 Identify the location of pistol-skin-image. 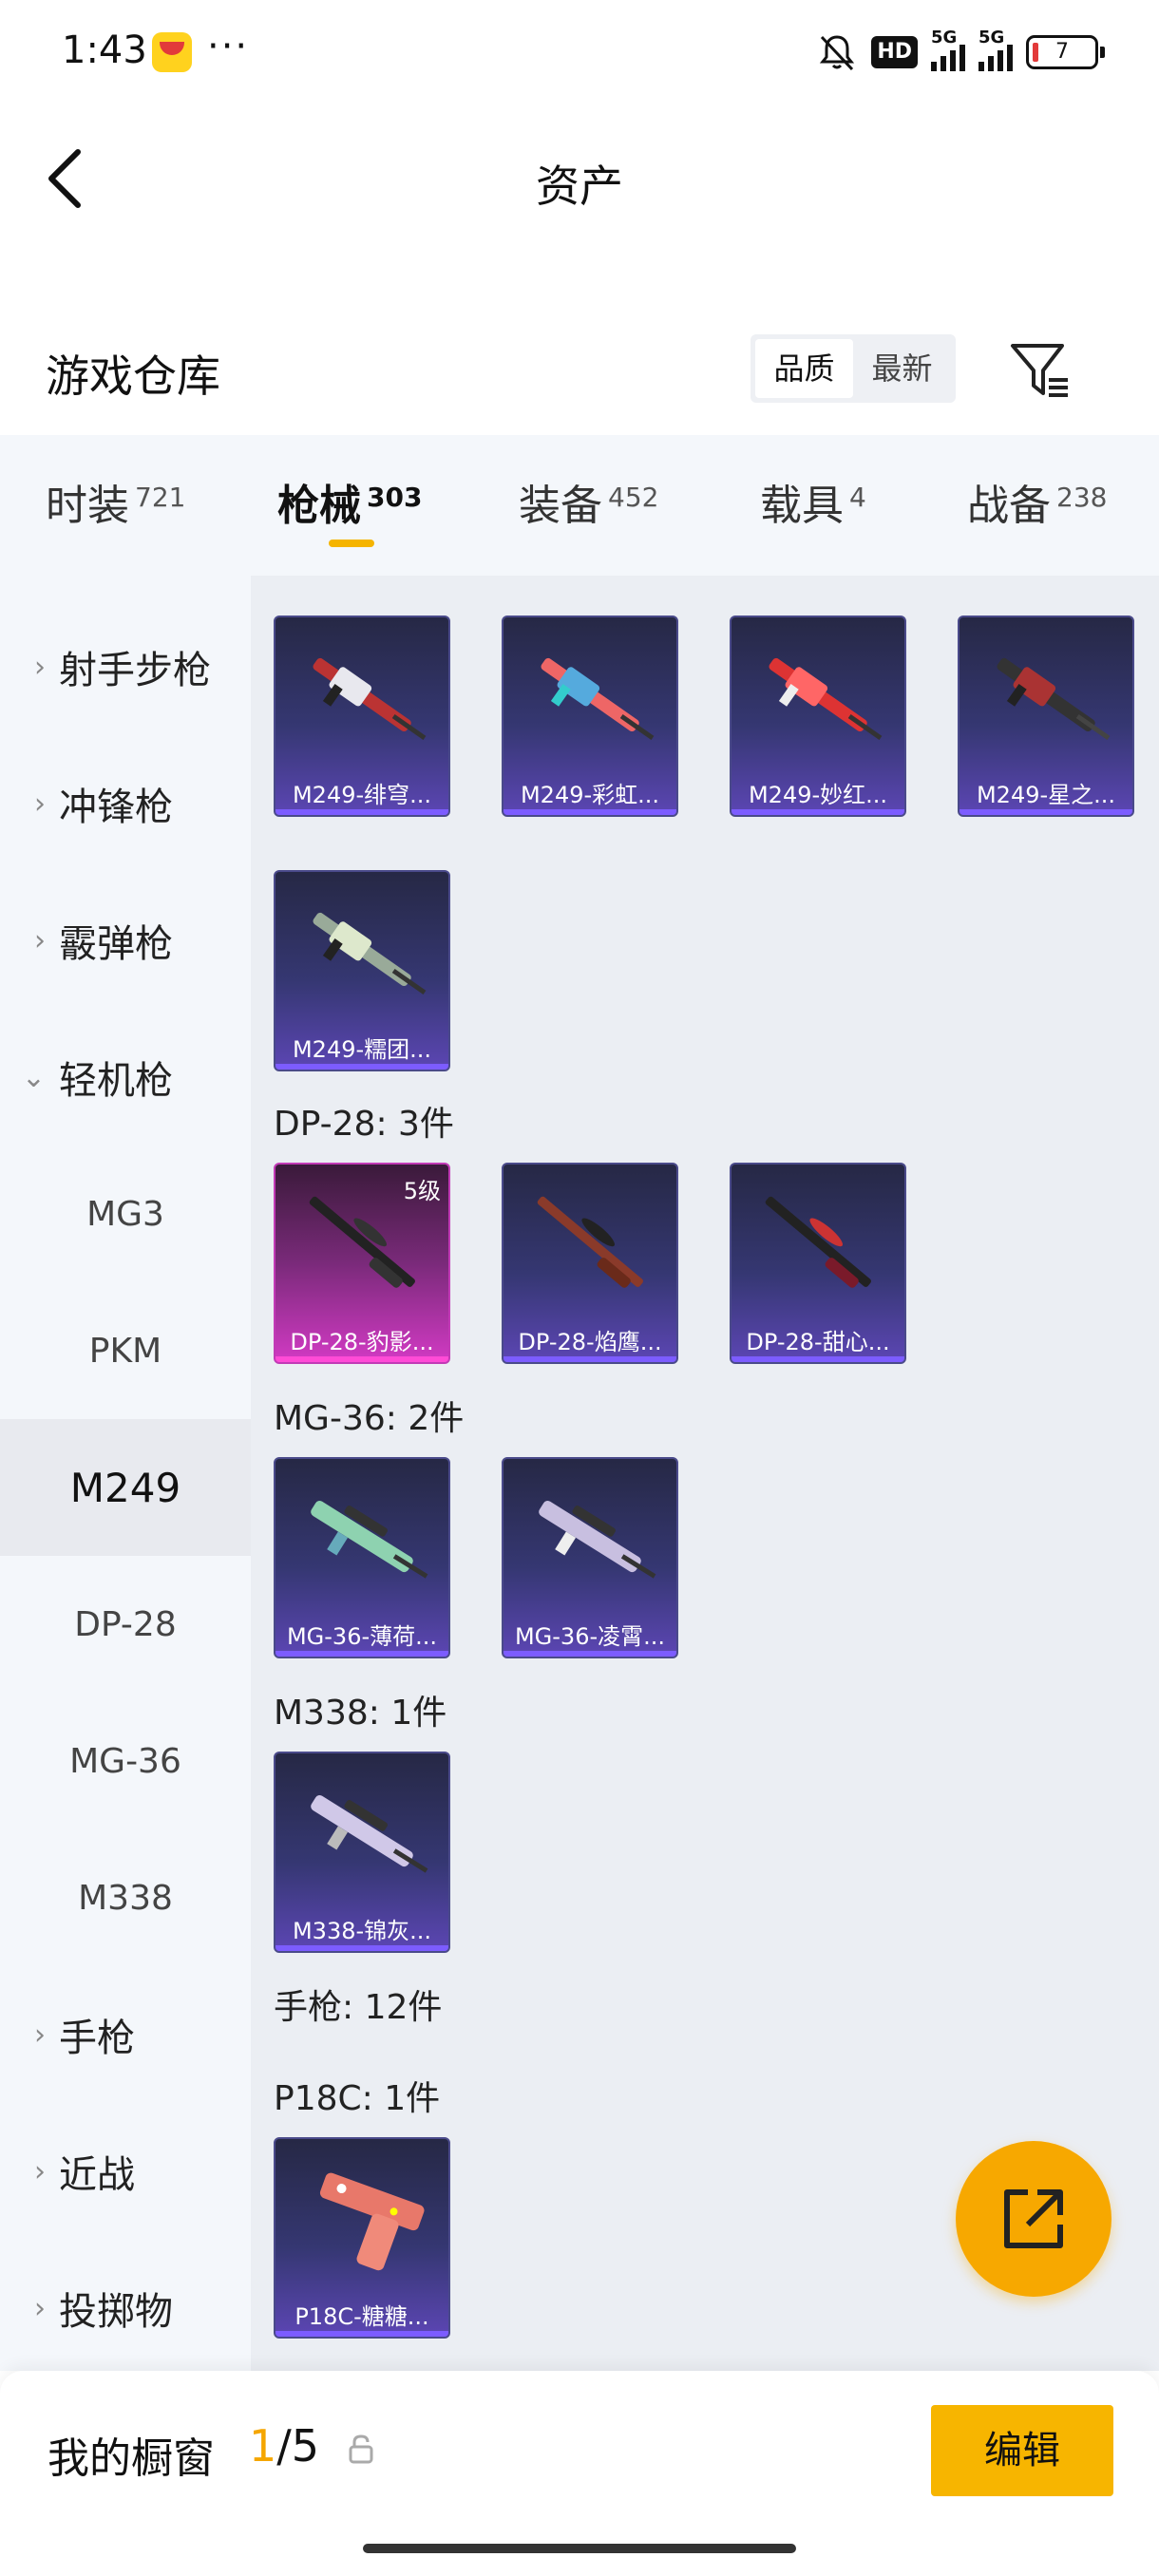
(372, 2221).